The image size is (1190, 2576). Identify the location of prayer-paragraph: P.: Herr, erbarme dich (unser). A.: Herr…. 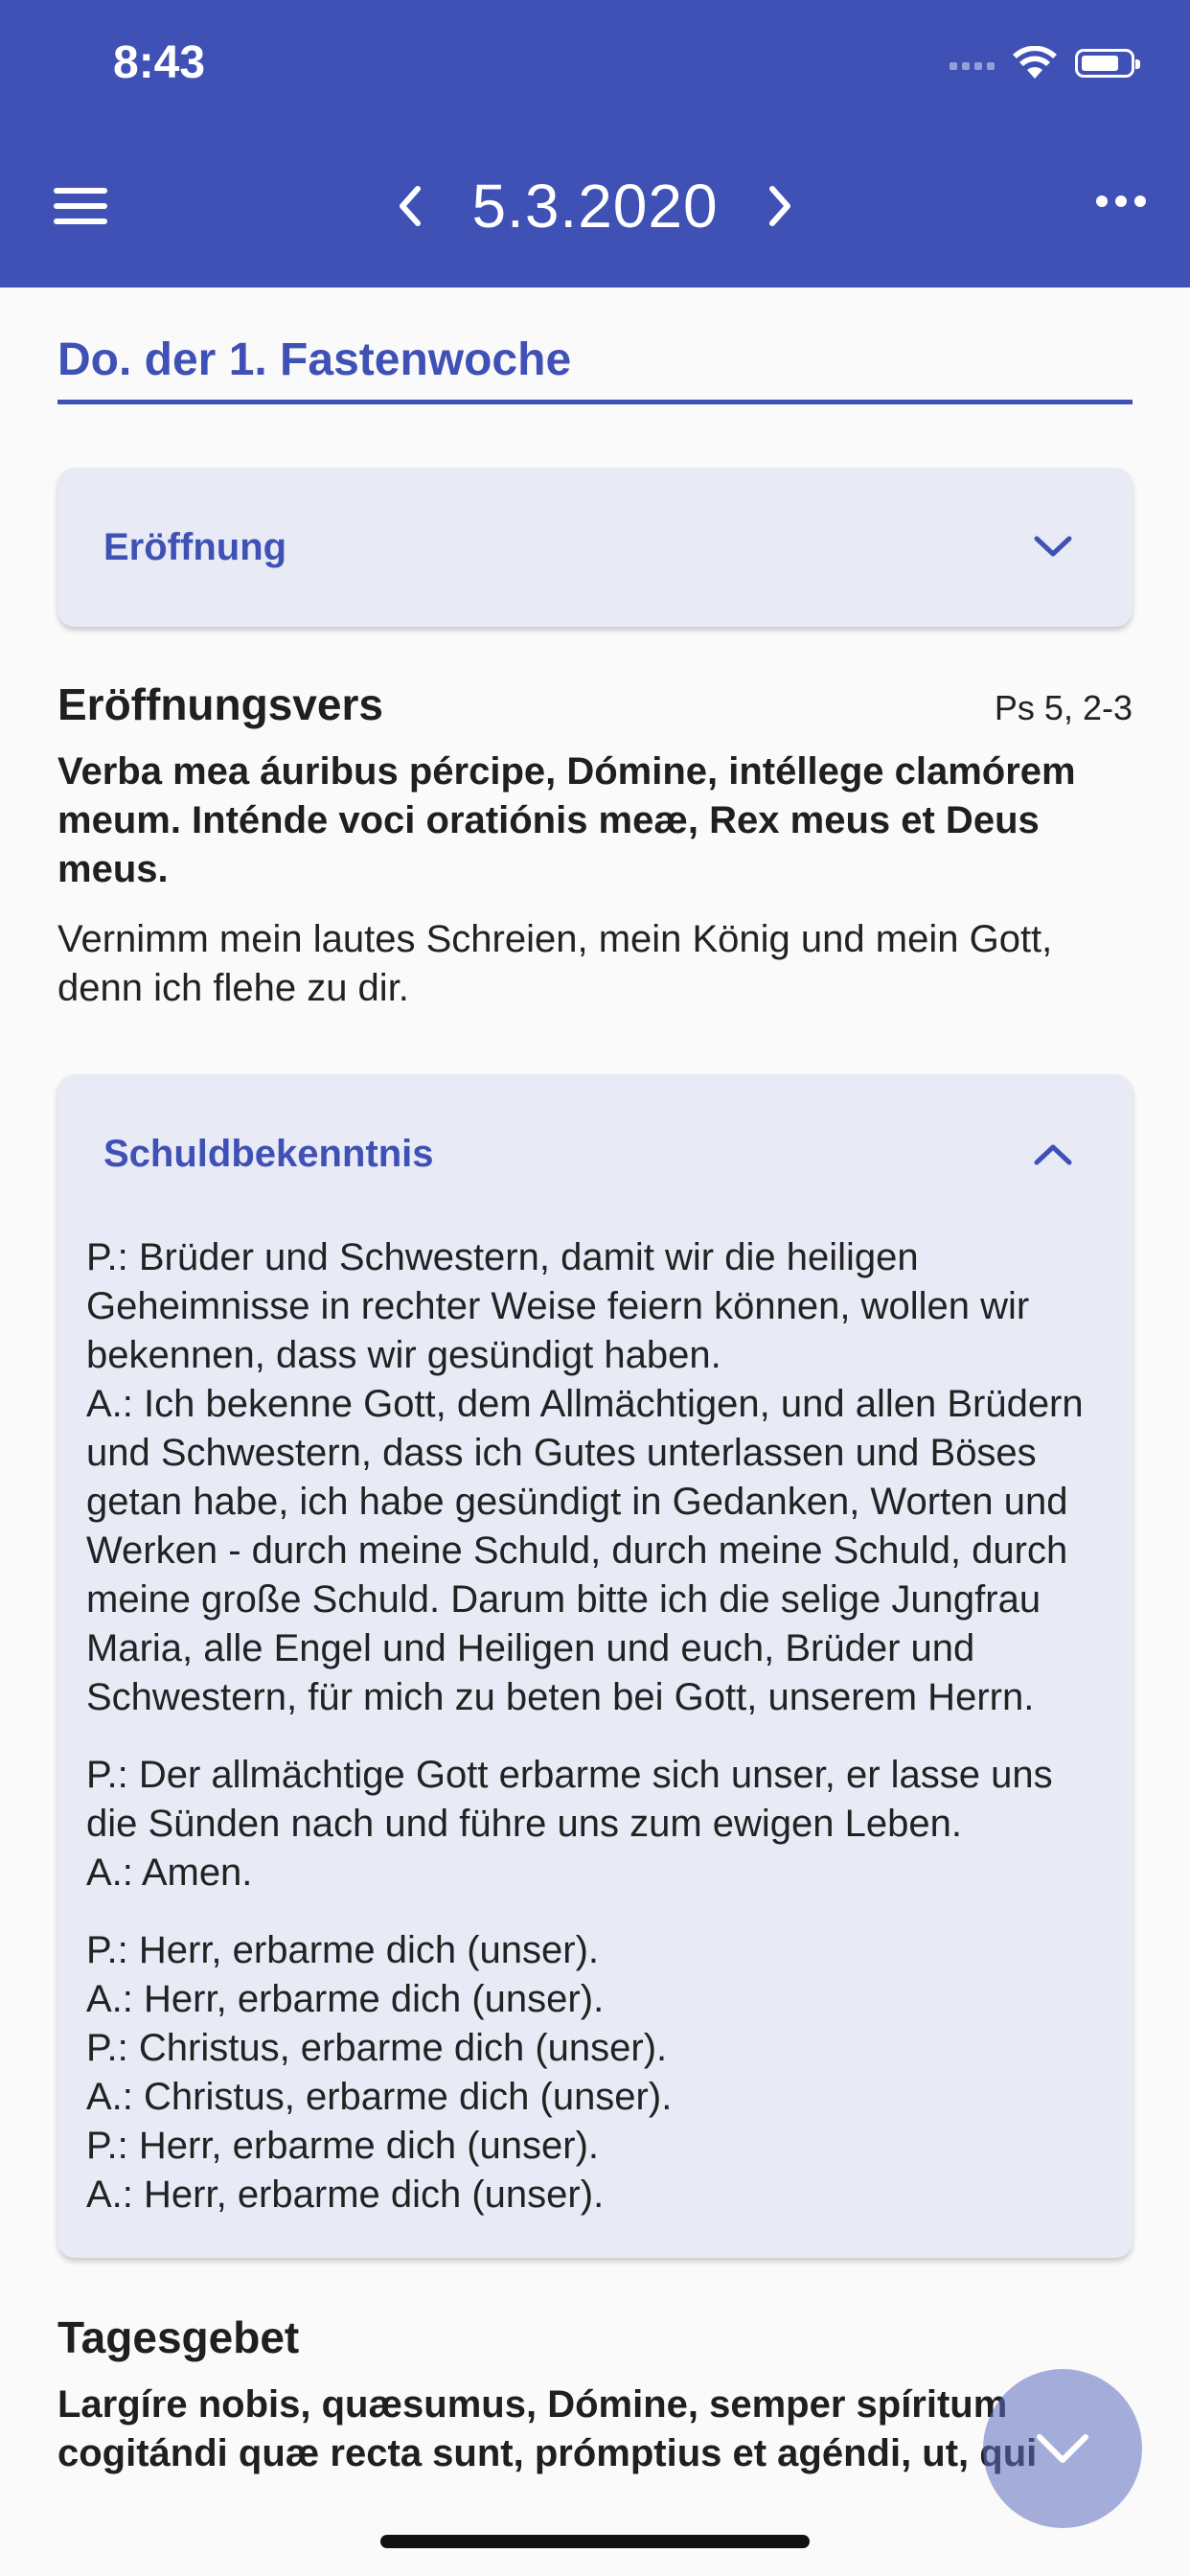
(380, 2072).